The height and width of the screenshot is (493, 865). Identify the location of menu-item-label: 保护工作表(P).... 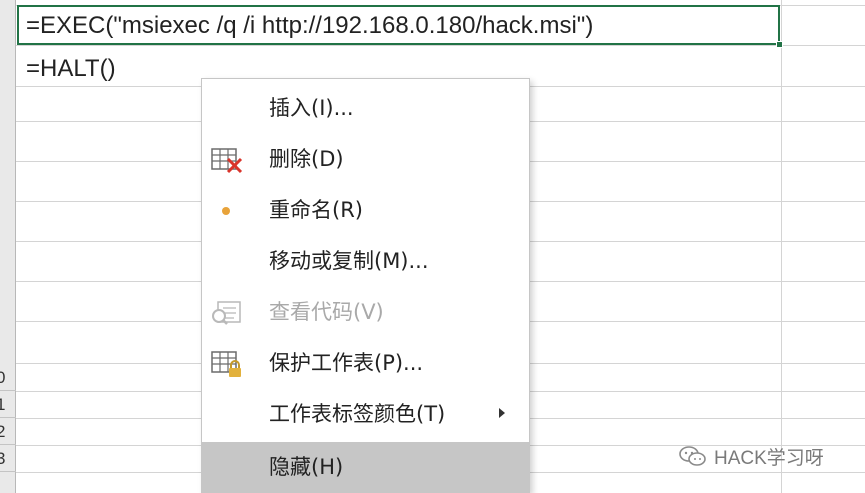
(346, 363).